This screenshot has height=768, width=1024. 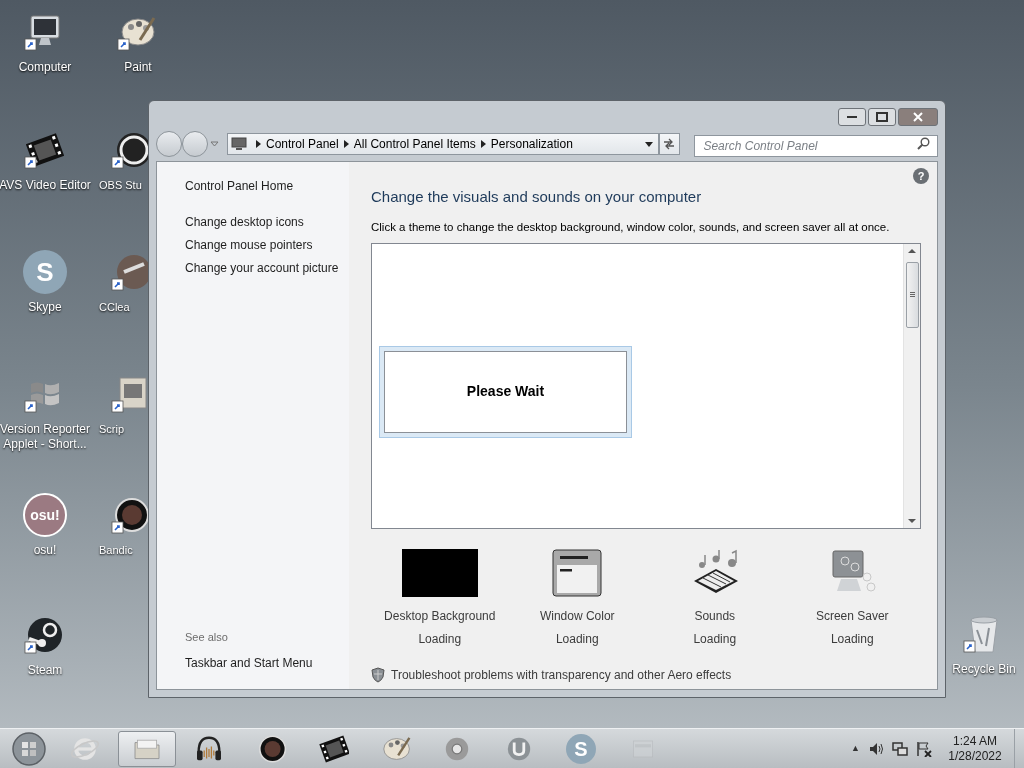 What do you see at coordinates (912, 250) in the screenshot?
I see `scroll-up-arrow-icon` at bounding box center [912, 250].